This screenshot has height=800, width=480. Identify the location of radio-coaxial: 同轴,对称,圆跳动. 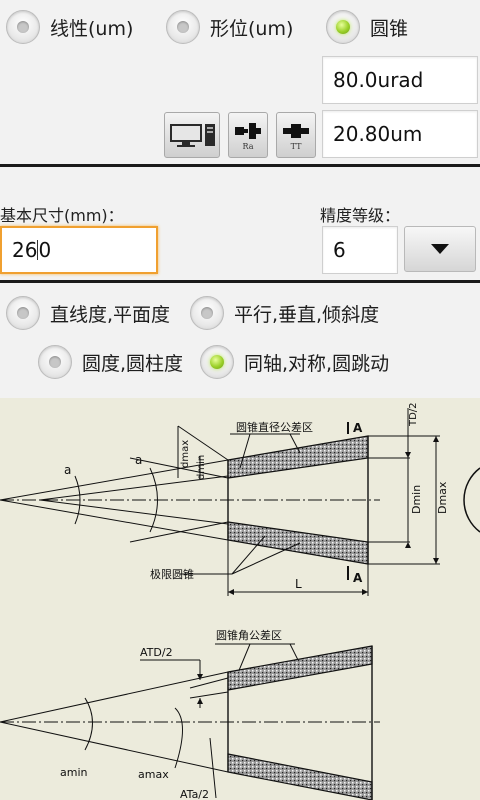
(294, 362).